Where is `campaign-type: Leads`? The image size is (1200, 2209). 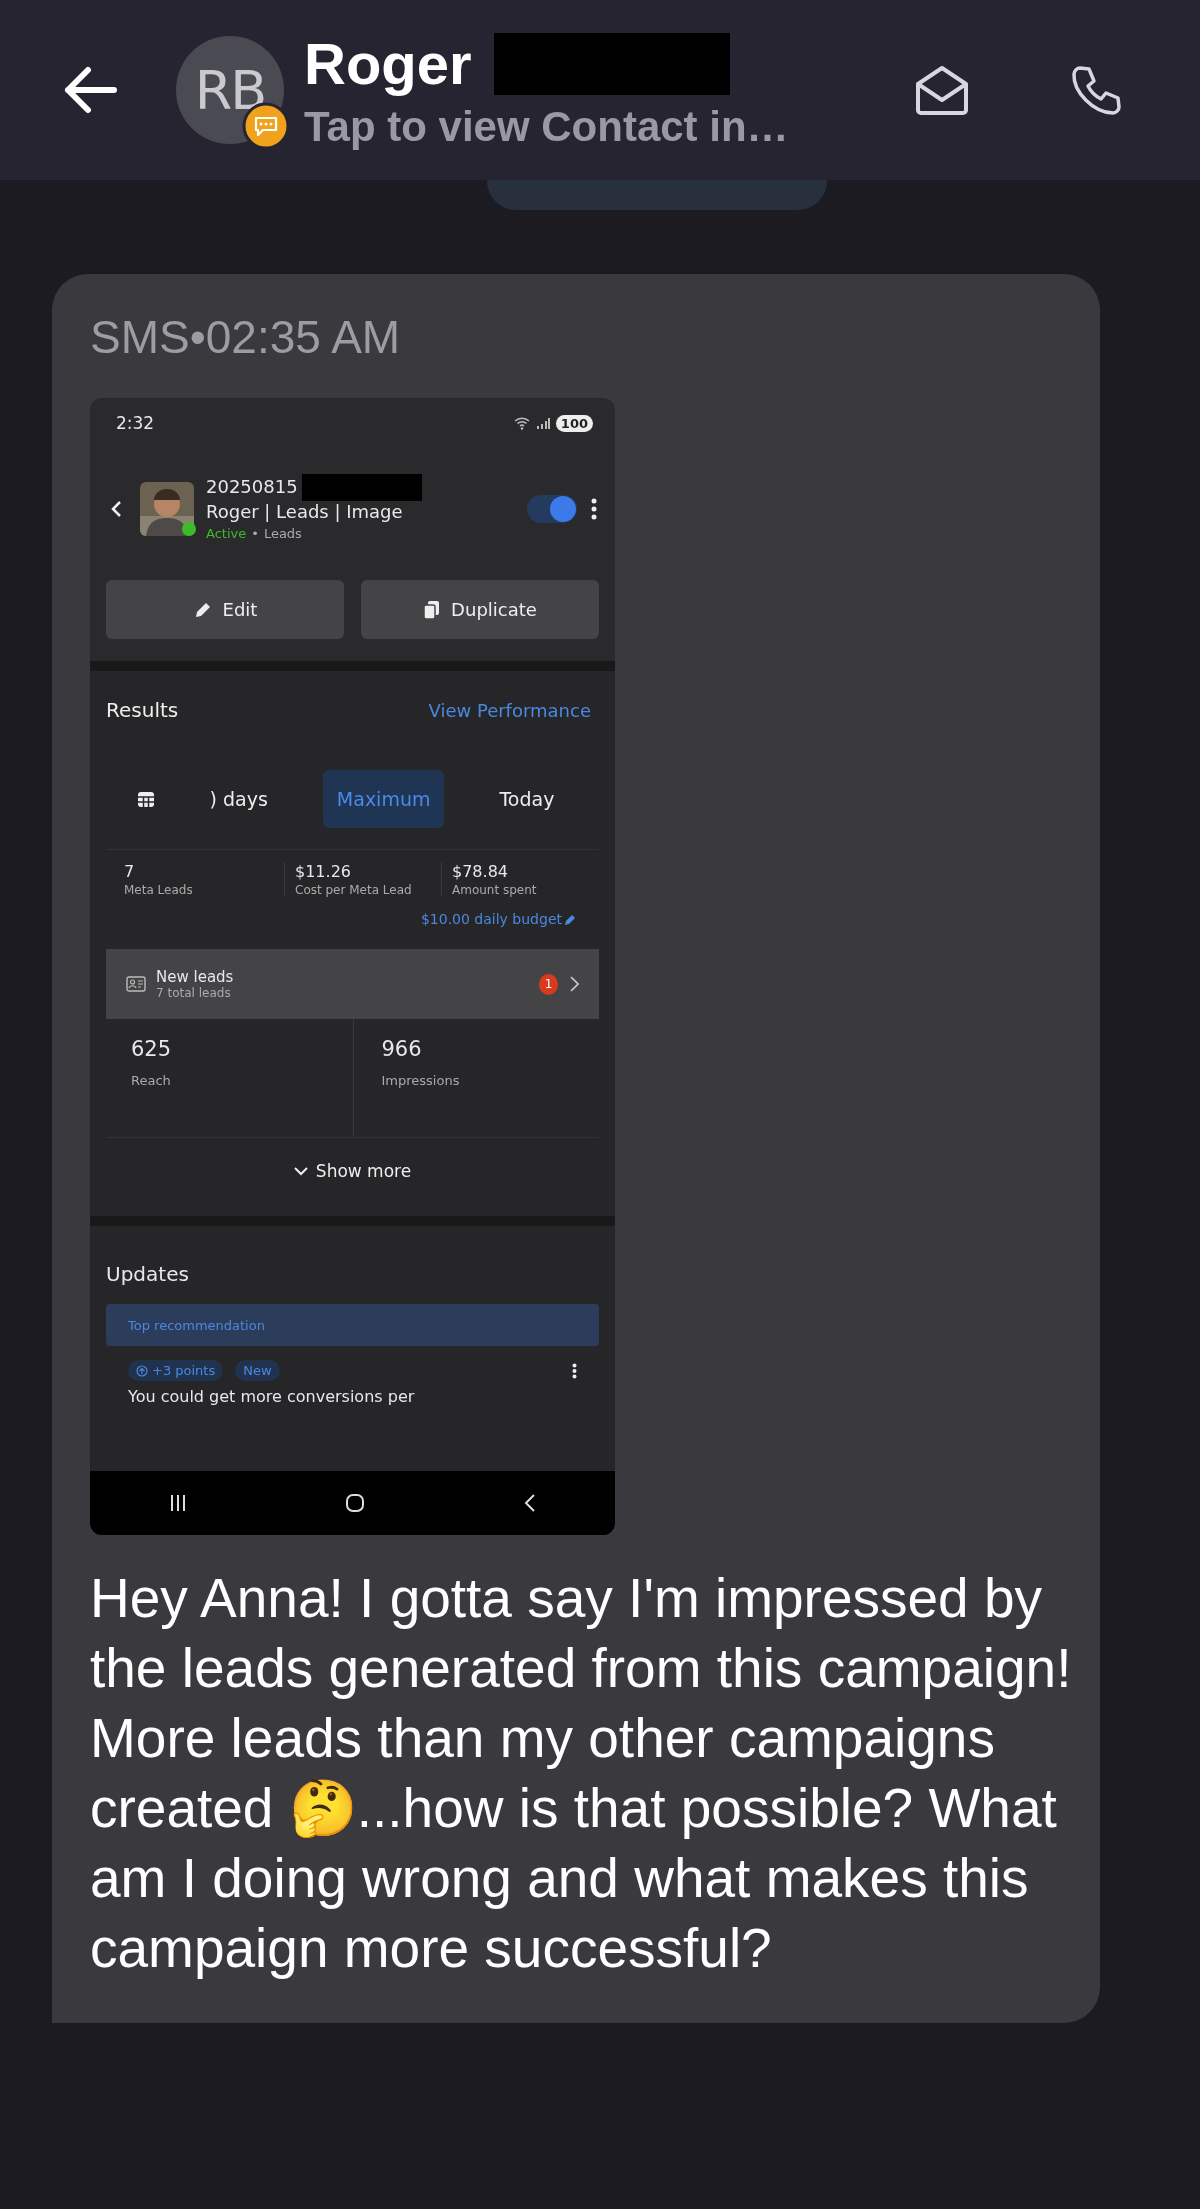 campaign-type: Leads is located at coordinates (282, 533).